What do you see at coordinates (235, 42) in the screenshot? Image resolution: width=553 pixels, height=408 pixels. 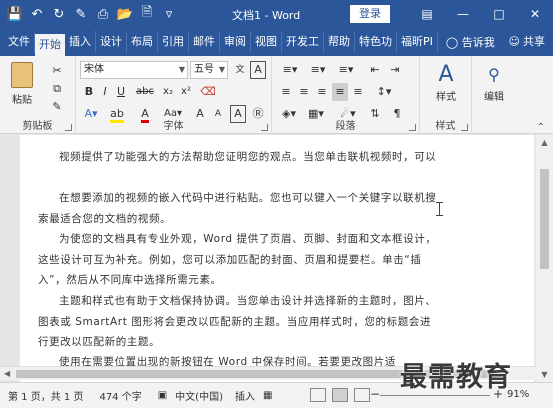 I see `tab-review: 审阅` at bounding box center [235, 42].